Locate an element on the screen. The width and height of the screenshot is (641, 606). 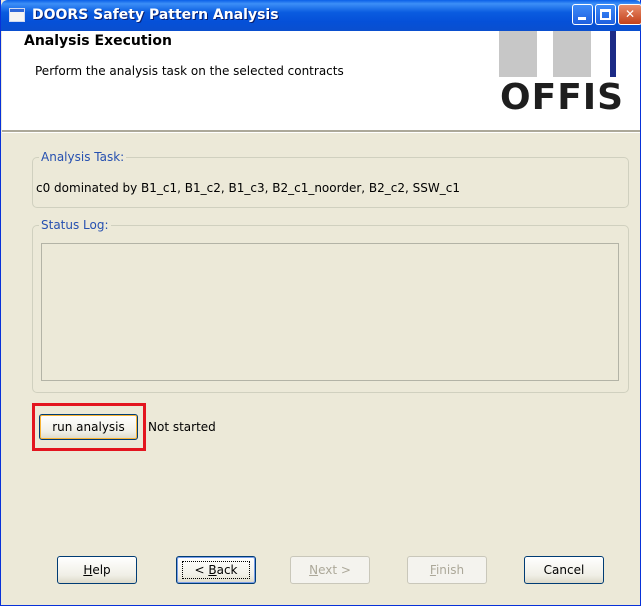
help-button: Help is located at coordinates (97, 570).